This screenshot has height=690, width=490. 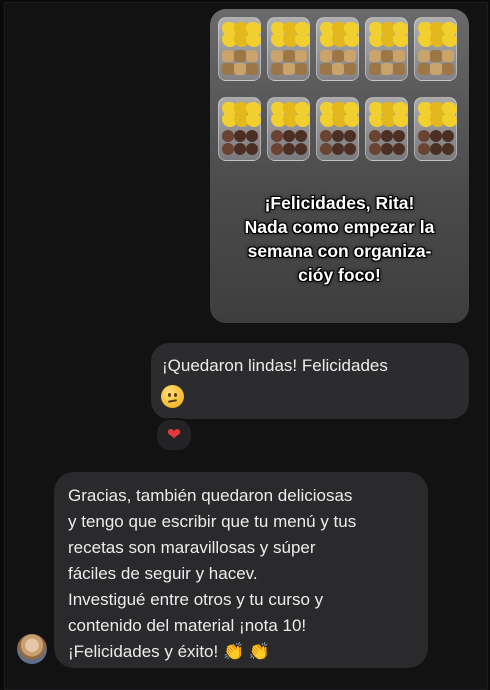 I want to click on caption-line: Nada como empezar la, so click(x=339, y=227).